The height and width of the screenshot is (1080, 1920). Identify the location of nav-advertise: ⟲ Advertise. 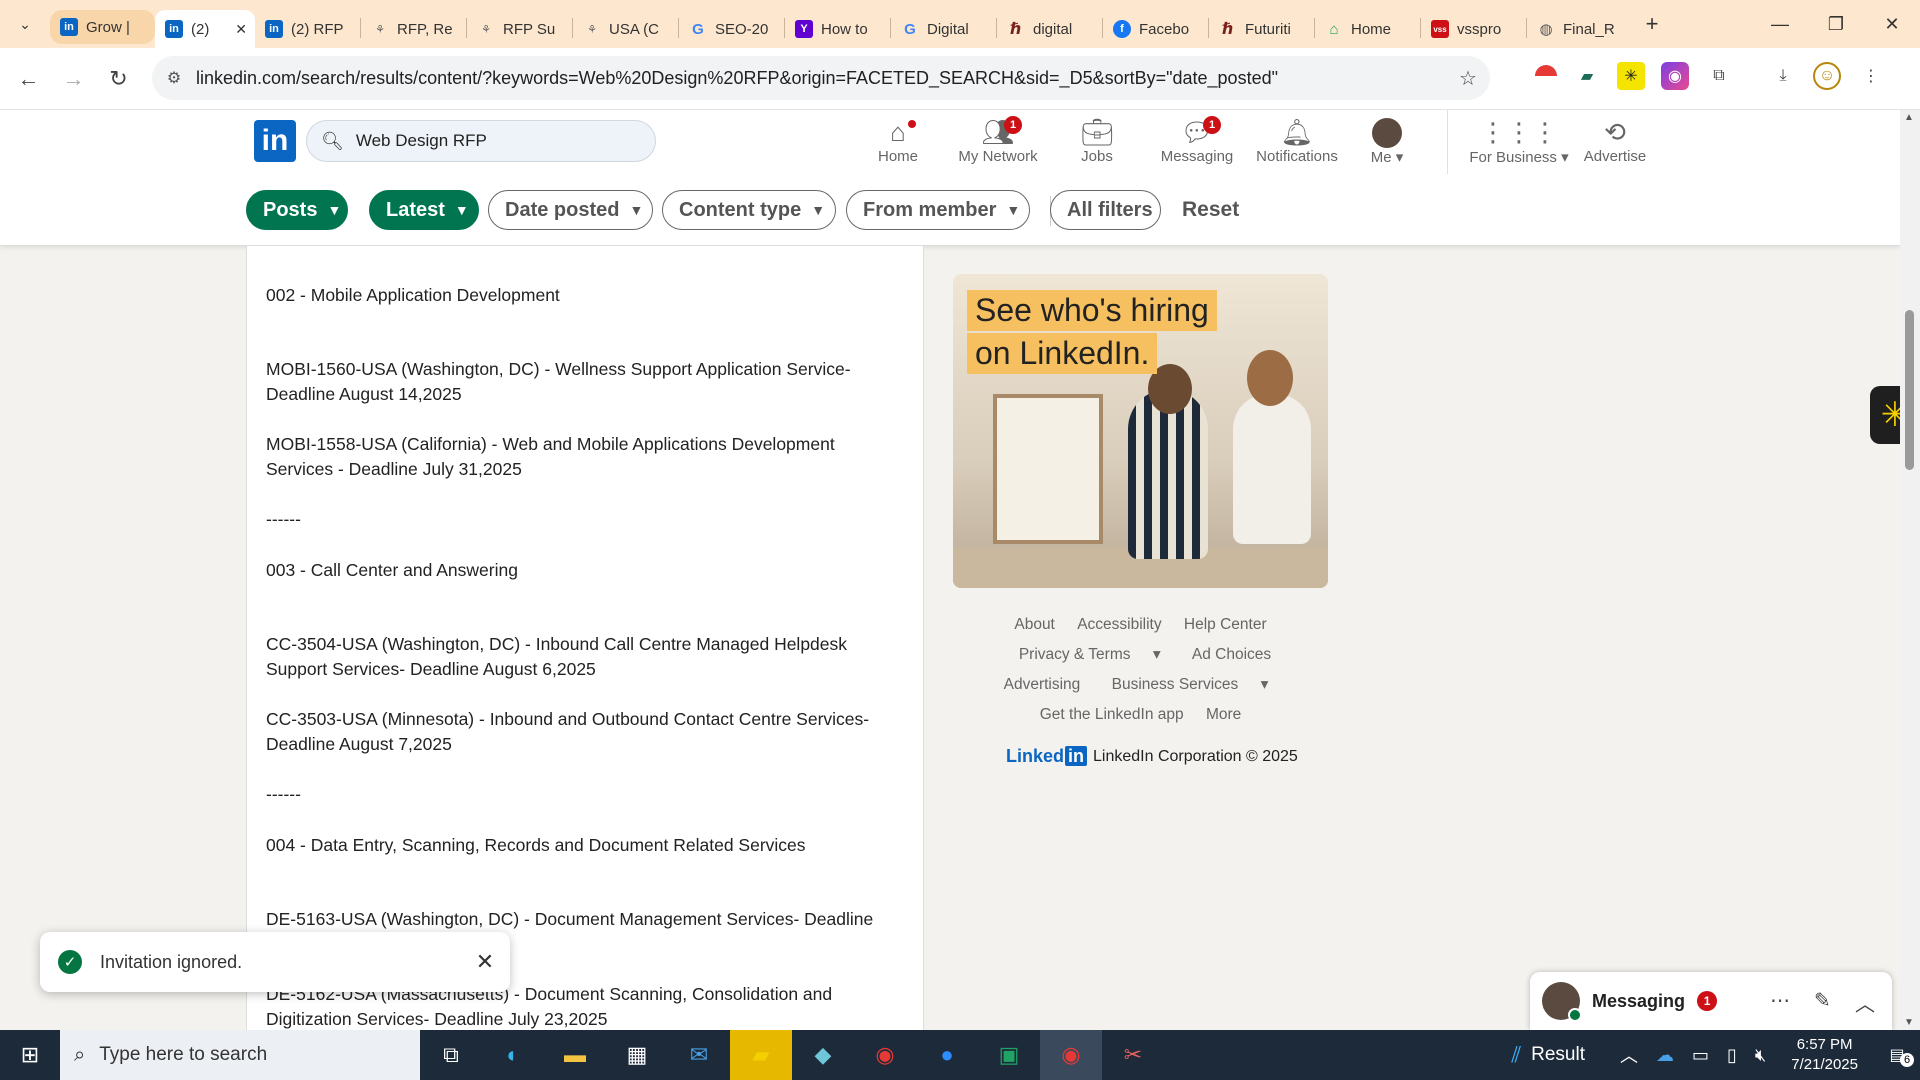
(1615, 141).